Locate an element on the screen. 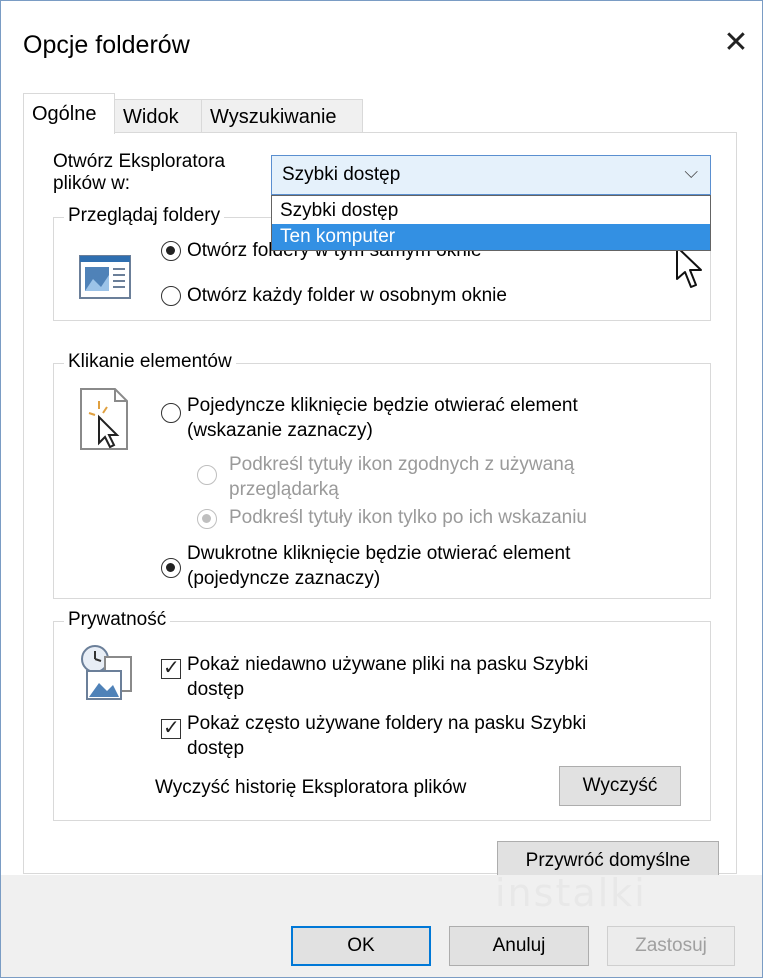 Image resolution: width=763 pixels, height=978 pixels. tab-general: Ogólne is located at coordinates (69, 113).